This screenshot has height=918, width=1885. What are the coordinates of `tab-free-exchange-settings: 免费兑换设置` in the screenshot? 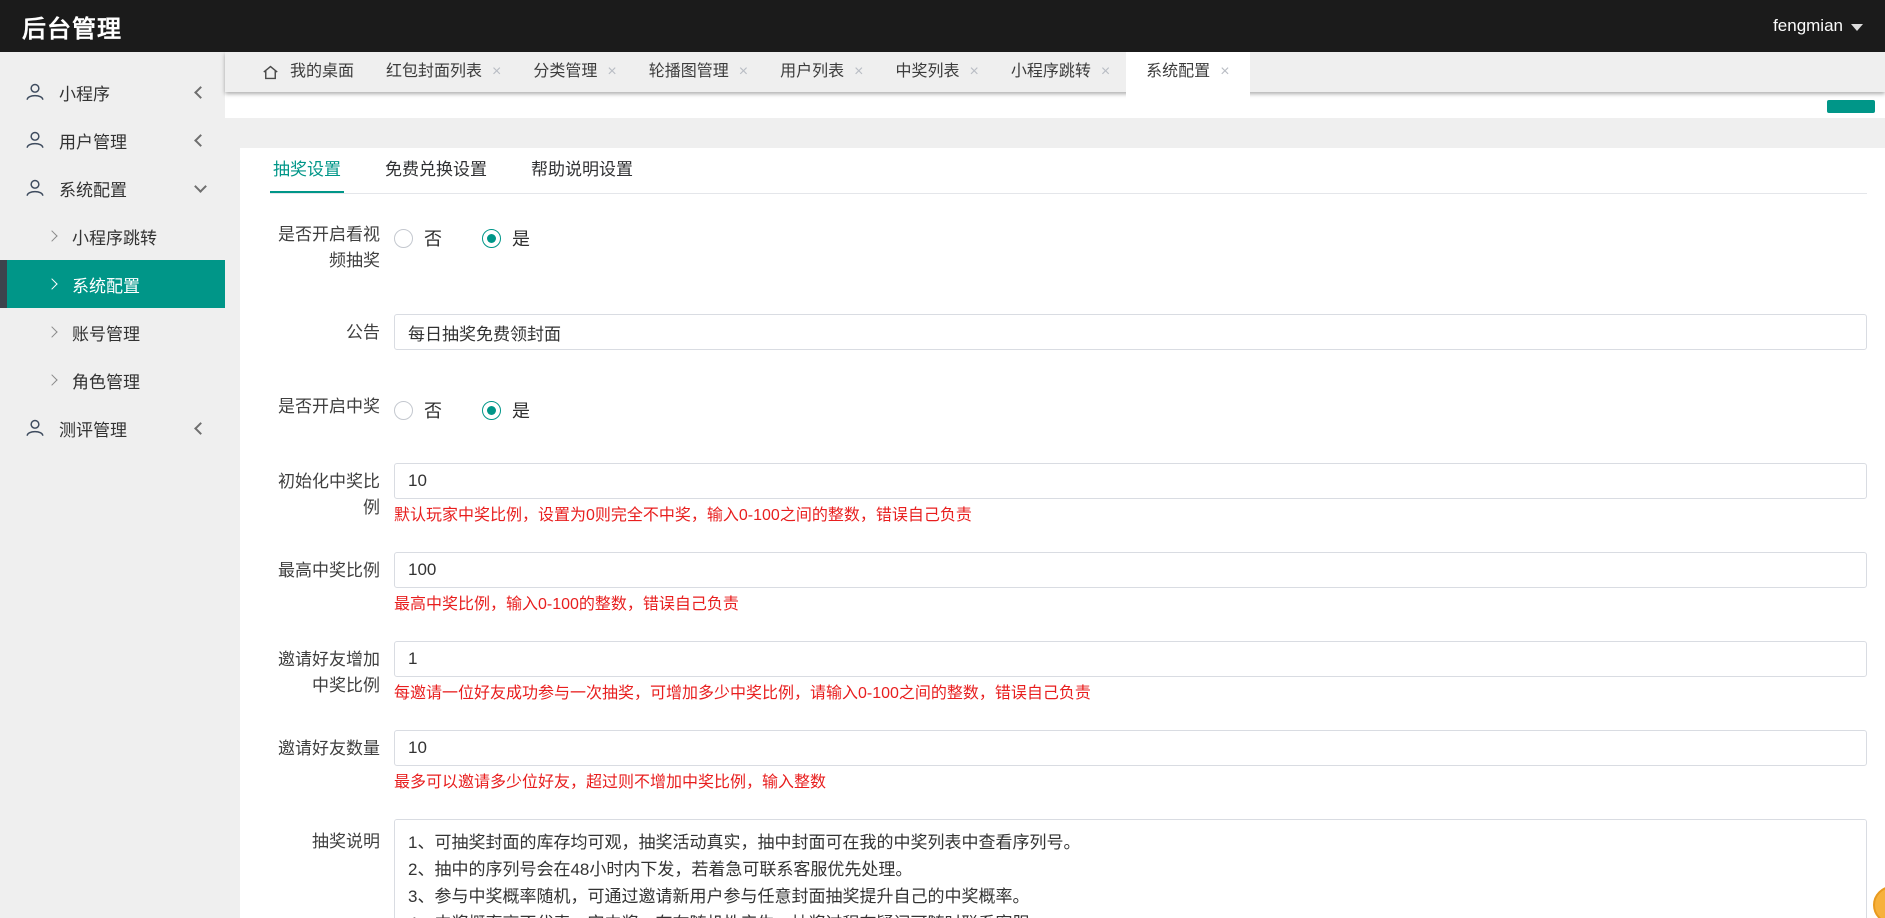 It's located at (436, 170).